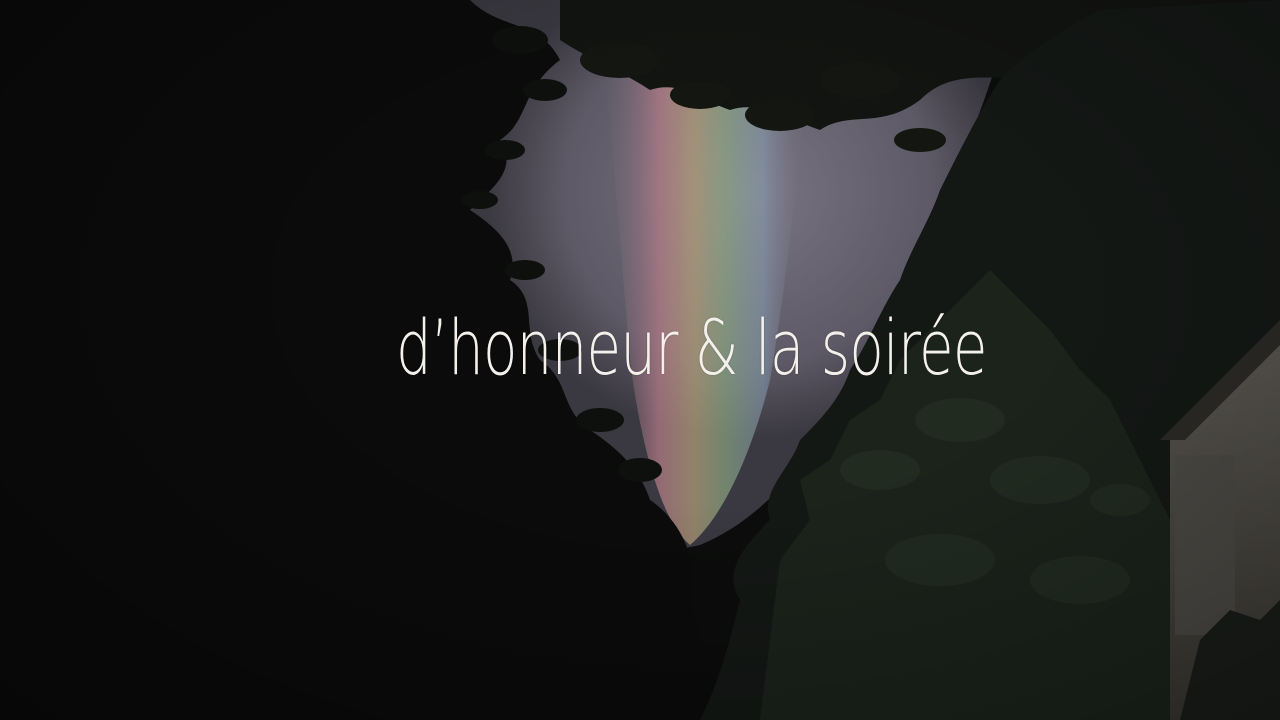  I want to click on caption-text: d’honneur & la soirée, so click(691, 347).